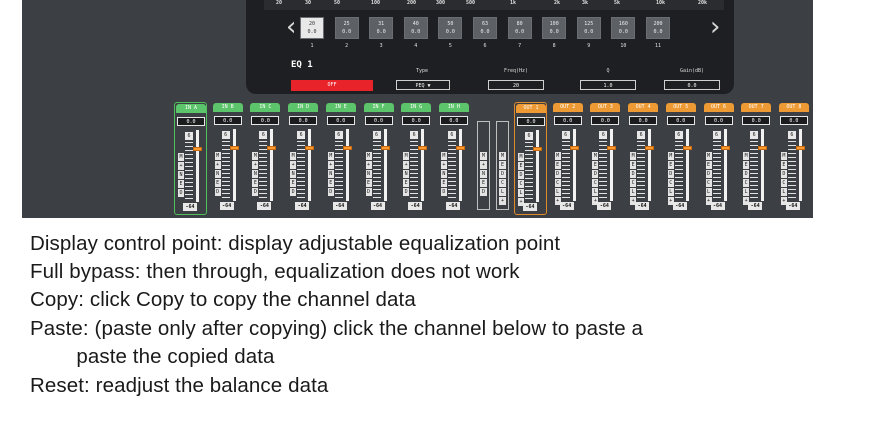 This screenshot has height=436, width=879. Describe the element at coordinates (423, 85) in the screenshot. I see `type-select: PEQ ▼` at that location.